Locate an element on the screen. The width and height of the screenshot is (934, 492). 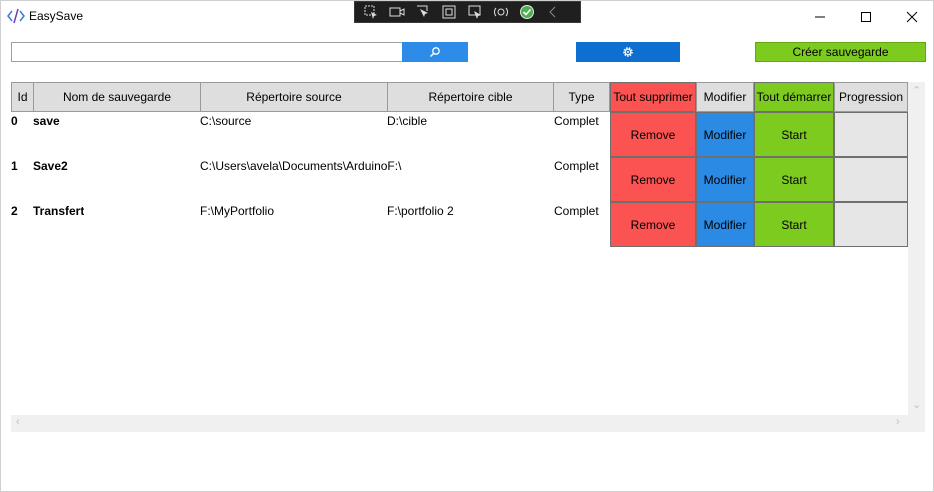
row-0-type: Complet is located at coordinates (576, 121).